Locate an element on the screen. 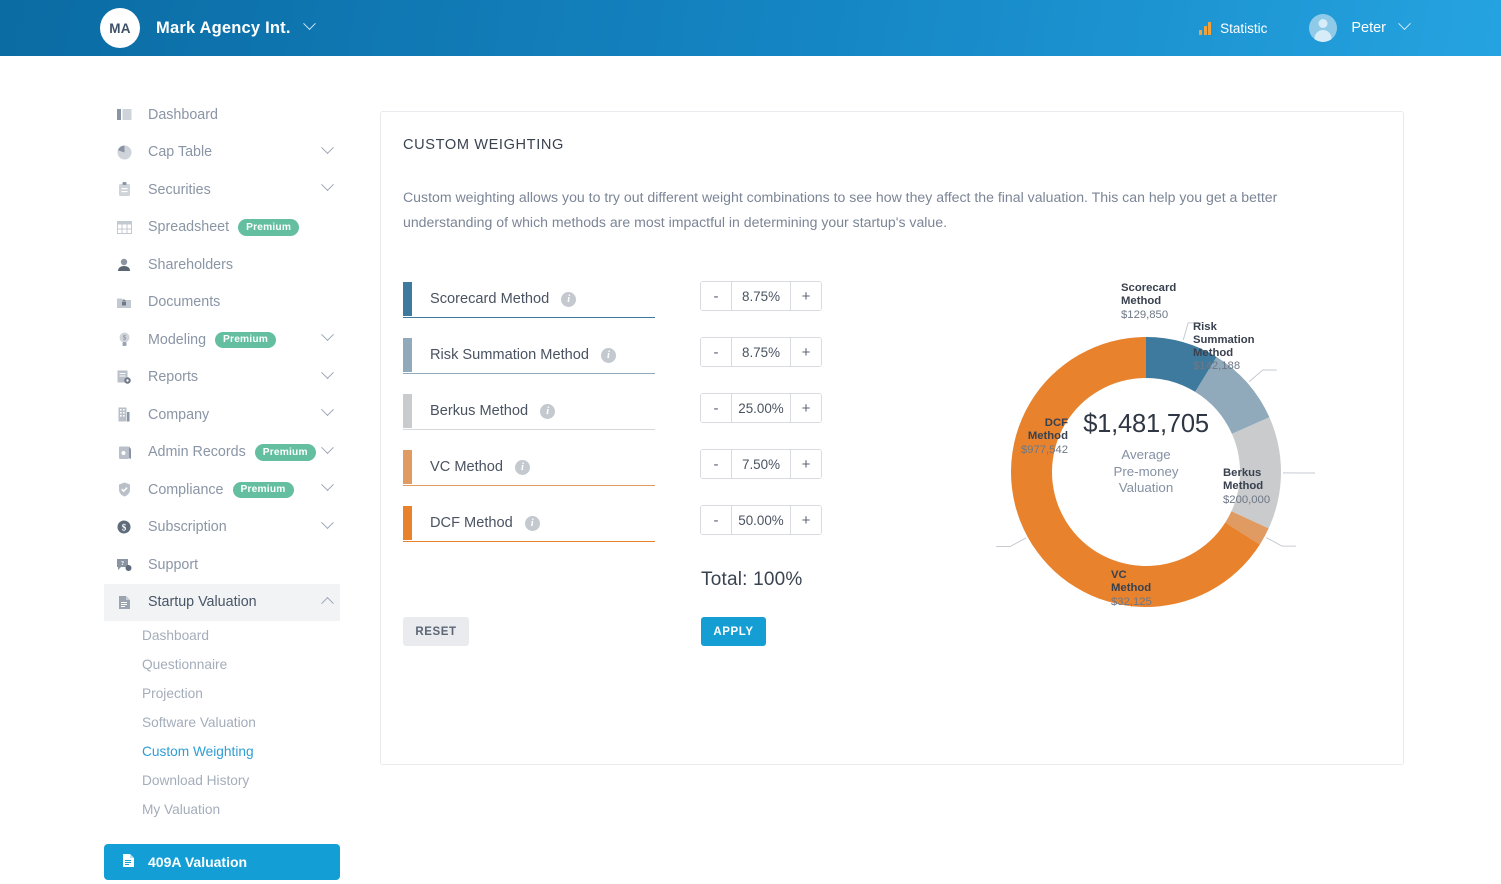 This screenshot has height=884, width=1501. user-menu: Peter is located at coordinates (1360, 28).